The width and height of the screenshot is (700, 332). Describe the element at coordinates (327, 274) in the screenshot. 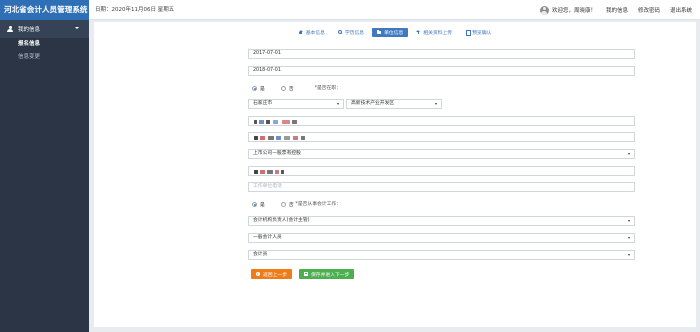

I see `save-next-button: 保存并进入下一步` at that location.